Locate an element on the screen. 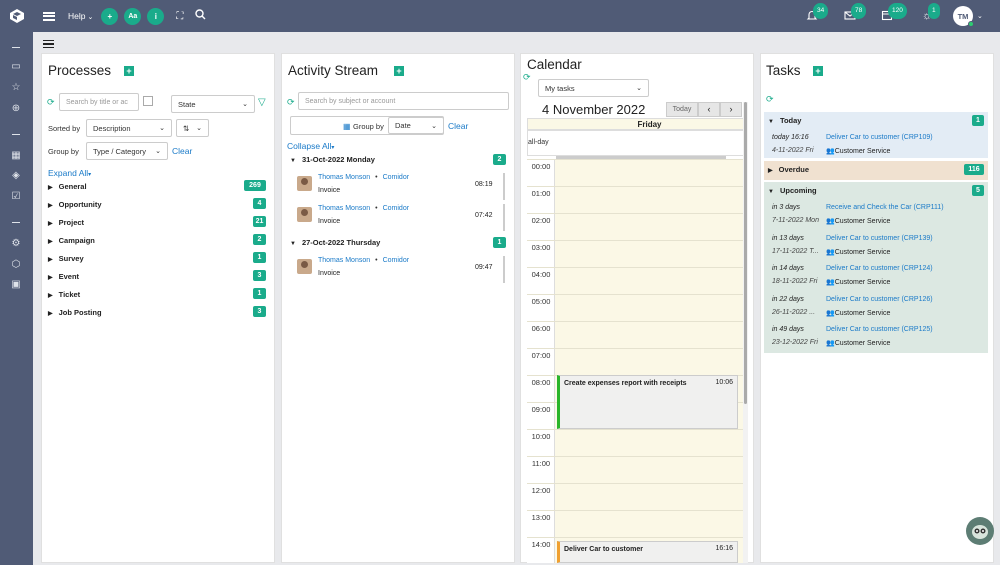  avatar: TM is located at coordinates (963, 16).